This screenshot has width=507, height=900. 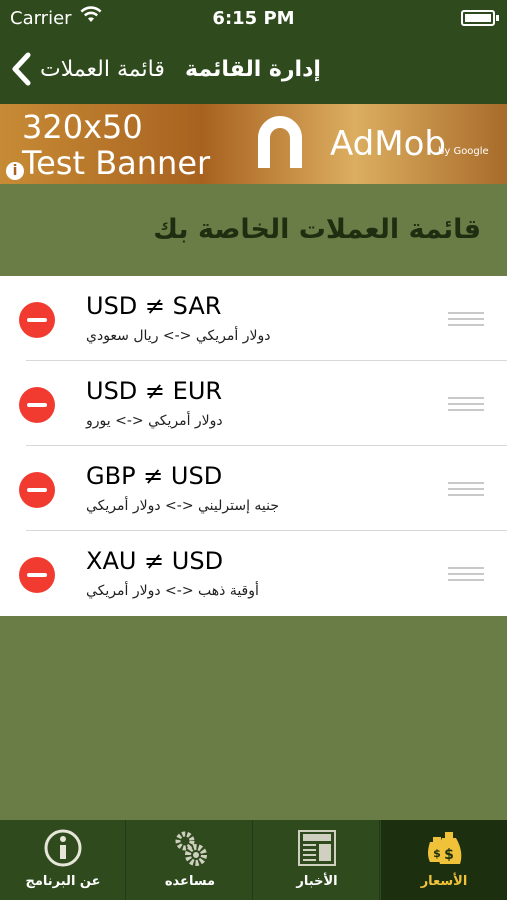 I want to click on tab-label: عن البرنامج, so click(x=63, y=881).